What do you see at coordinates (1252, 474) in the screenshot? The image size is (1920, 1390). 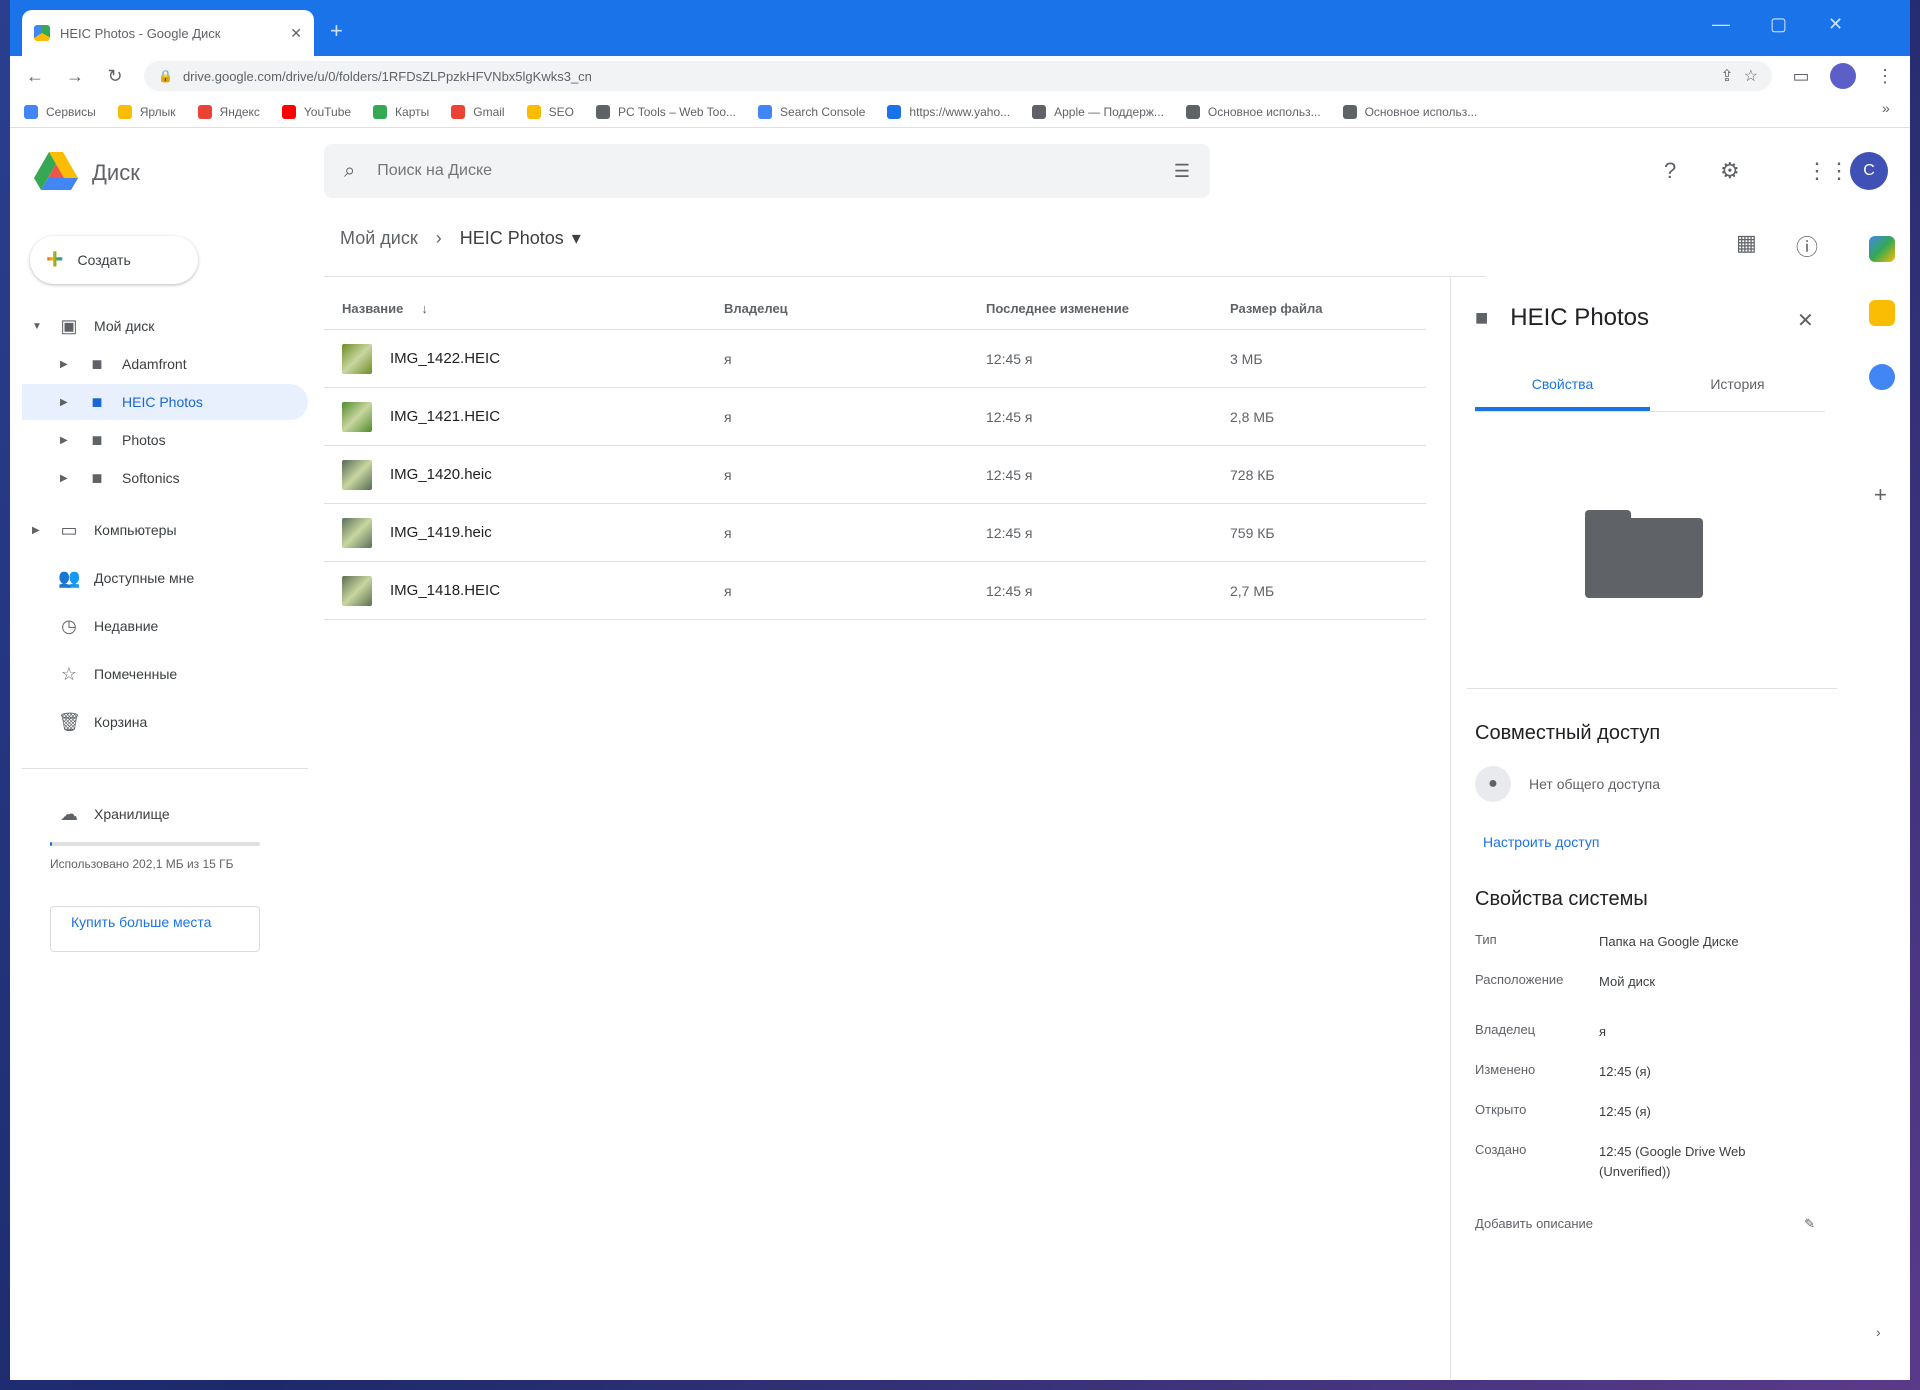 I see `file-size: 728 КБ` at bounding box center [1252, 474].